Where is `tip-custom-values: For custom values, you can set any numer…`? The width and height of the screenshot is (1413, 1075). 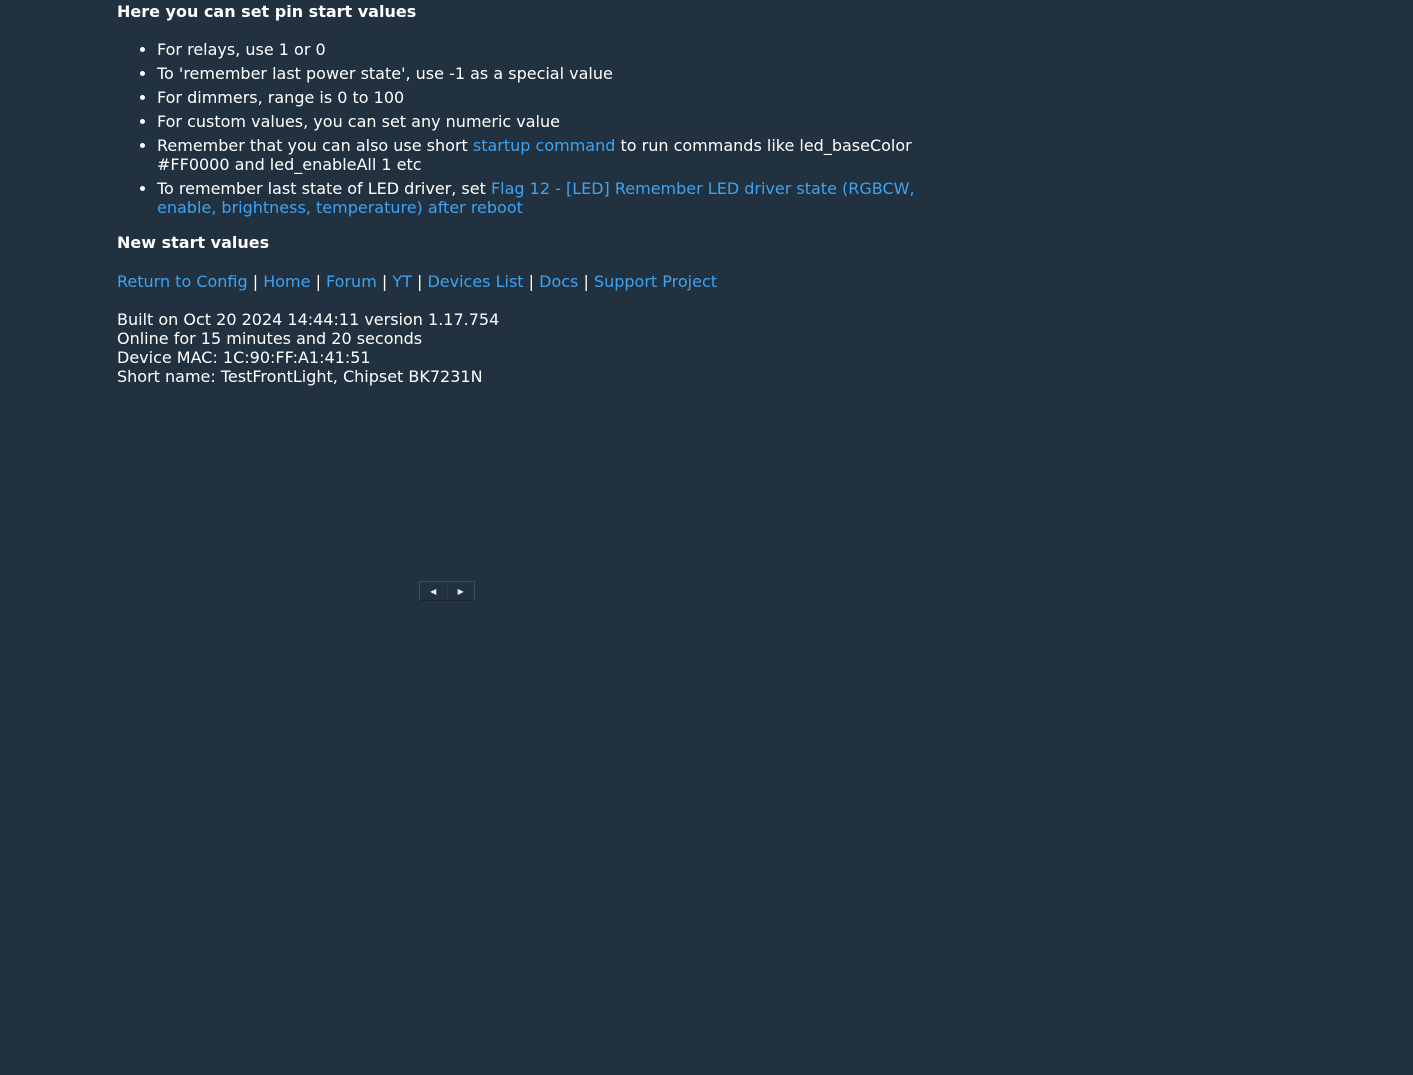
tip-custom-values: For custom values, you can set any numer… is located at coordinates (547, 121).